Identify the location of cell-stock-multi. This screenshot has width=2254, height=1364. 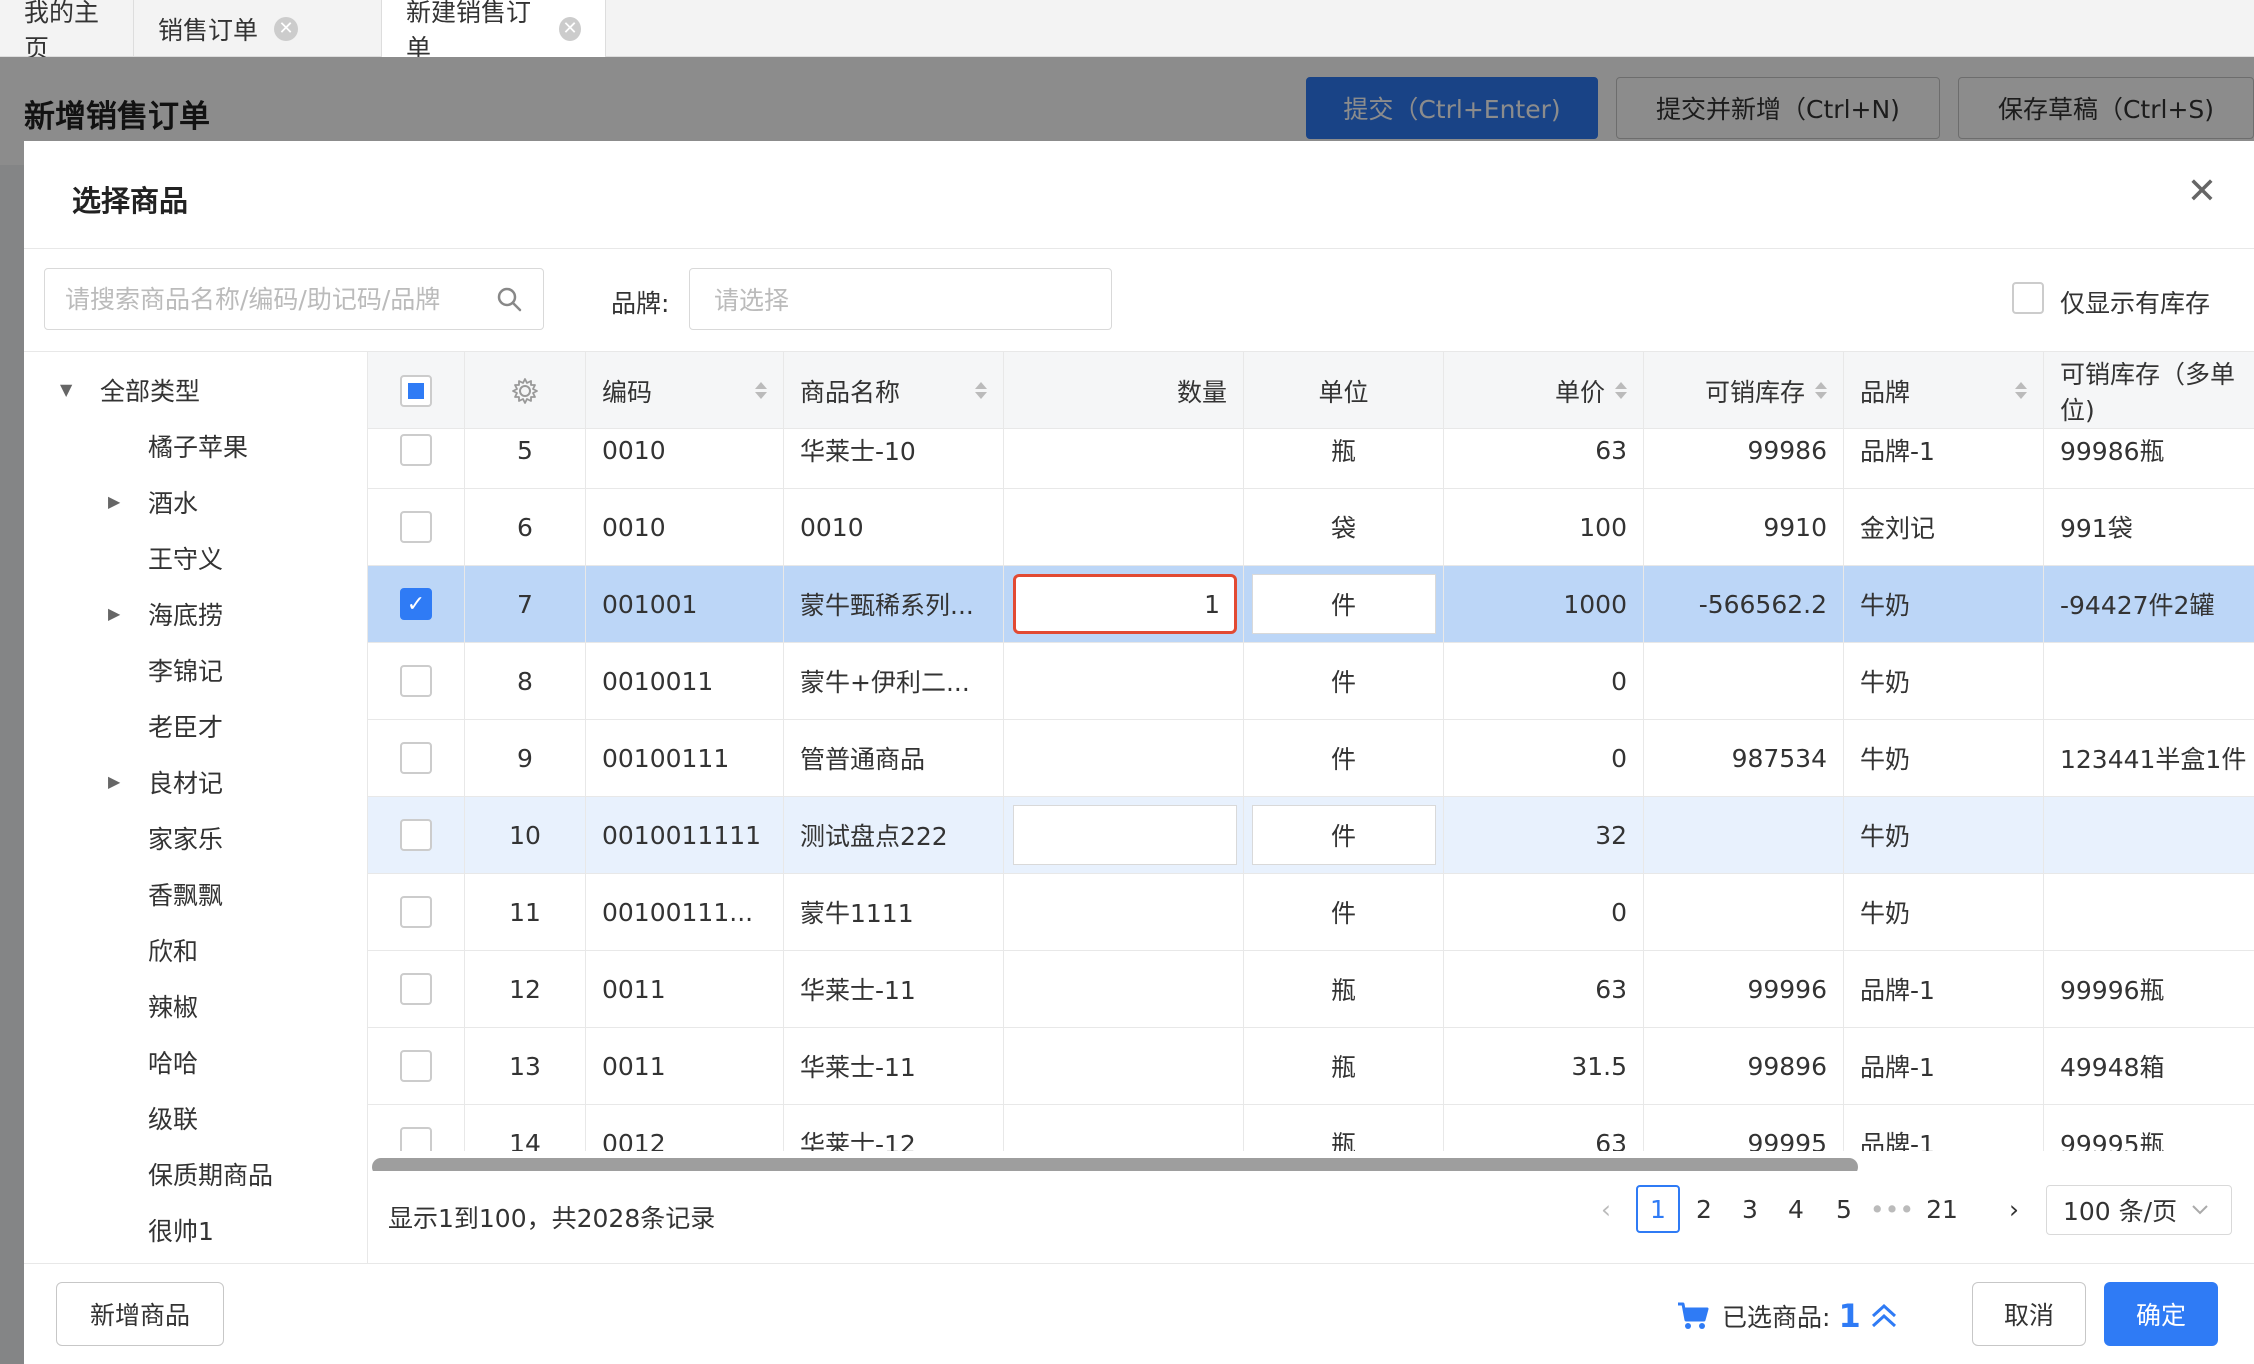
(2149, 912).